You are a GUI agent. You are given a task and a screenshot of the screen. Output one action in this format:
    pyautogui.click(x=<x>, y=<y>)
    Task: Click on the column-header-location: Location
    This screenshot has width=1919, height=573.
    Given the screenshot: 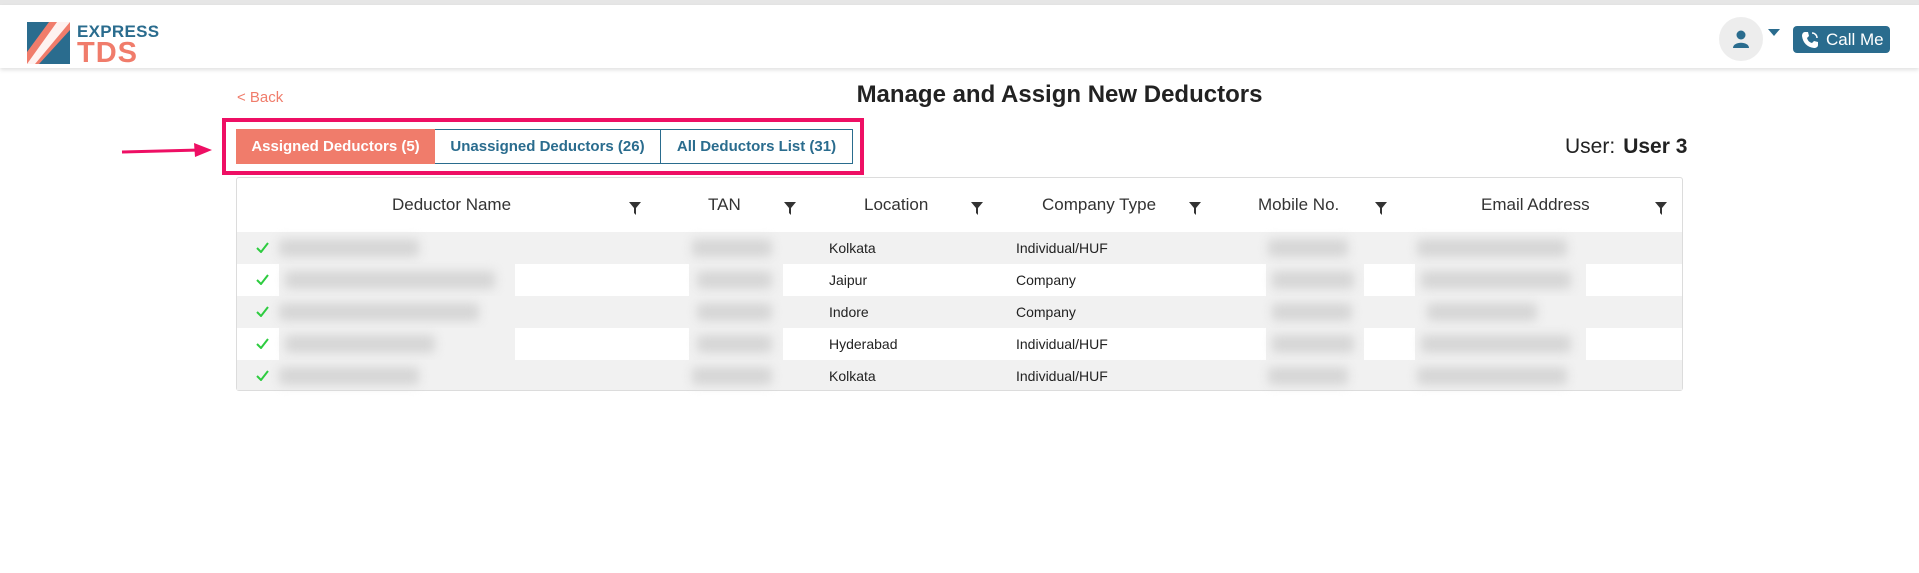 What is the action you would take?
    pyautogui.click(x=896, y=205)
    